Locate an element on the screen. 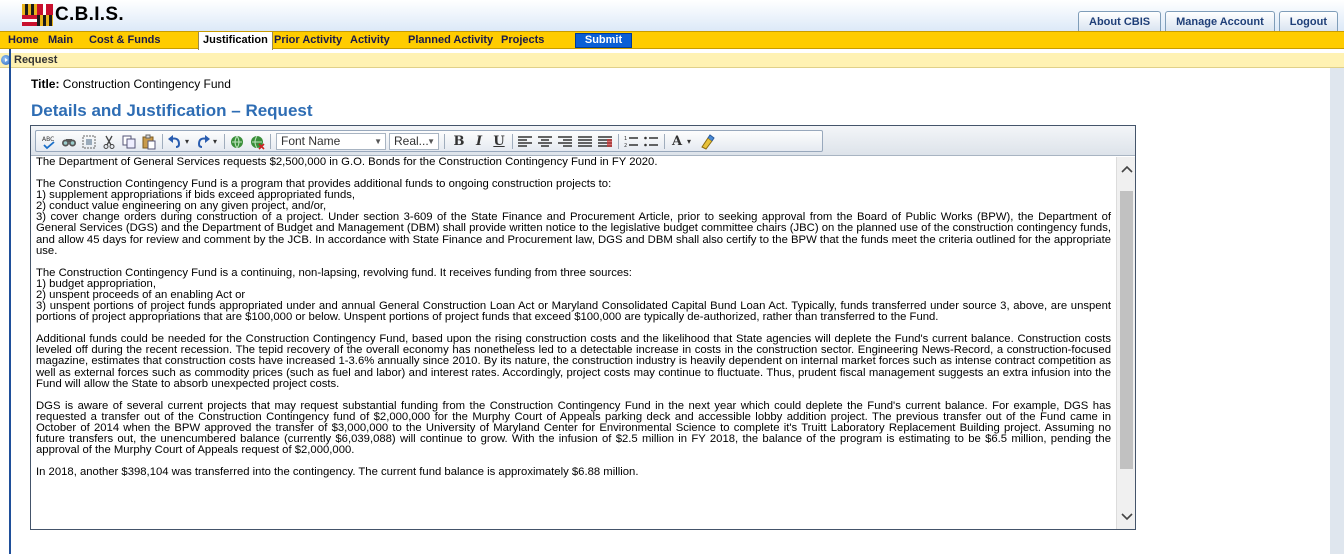 Image resolution: width=1344 pixels, height=554 pixels. font-color-dropdown-icon: ▾ is located at coordinates (689, 141).